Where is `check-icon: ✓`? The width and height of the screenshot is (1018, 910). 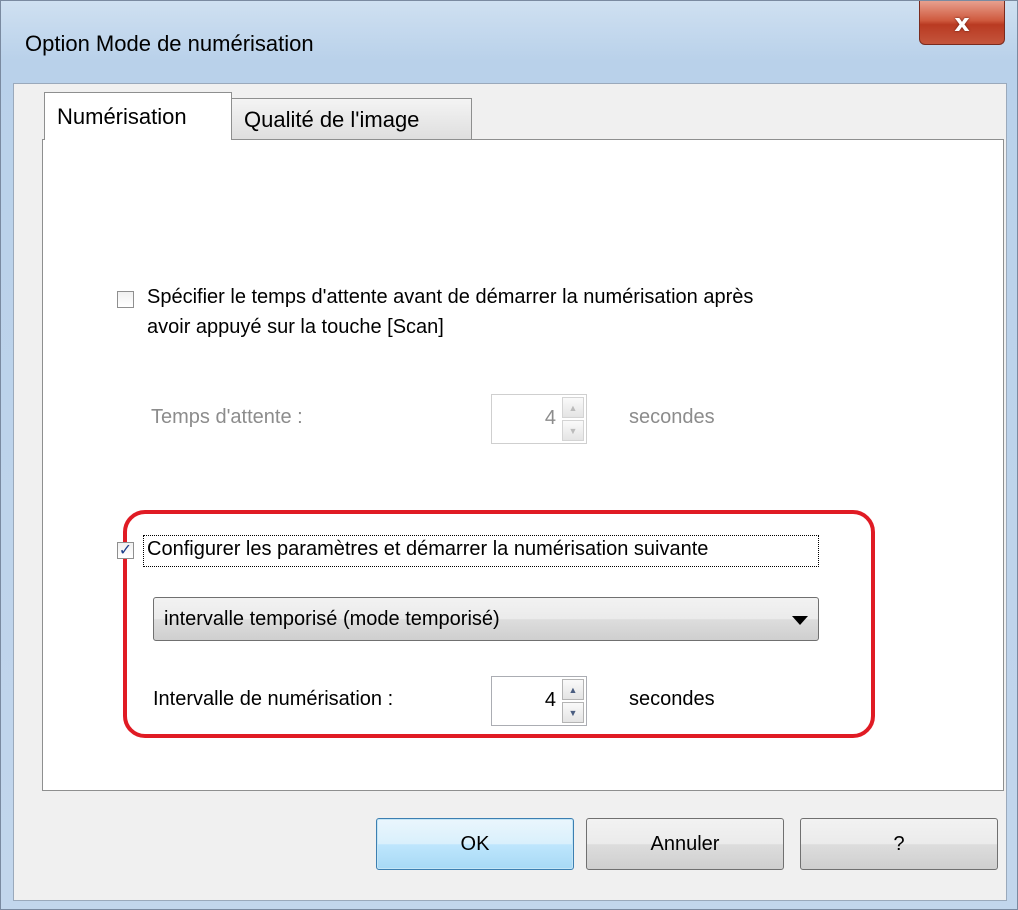 check-icon: ✓ is located at coordinates (125, 550).